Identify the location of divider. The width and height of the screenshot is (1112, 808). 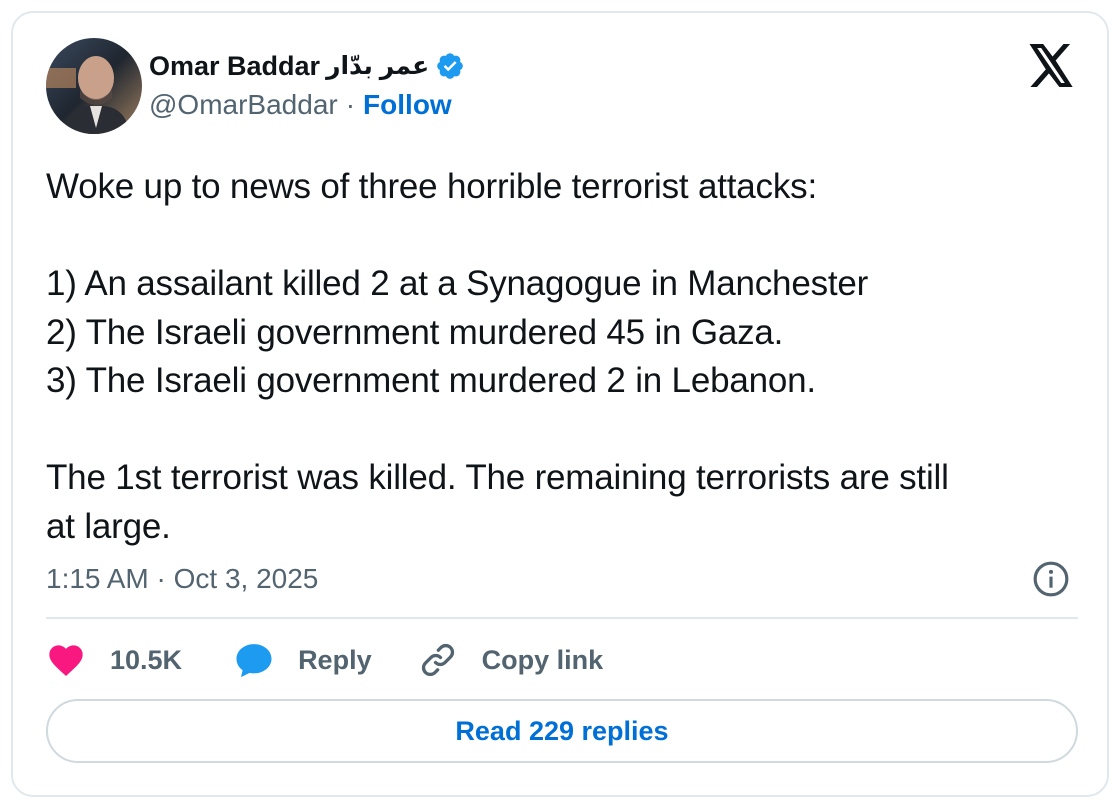
(562, 618).